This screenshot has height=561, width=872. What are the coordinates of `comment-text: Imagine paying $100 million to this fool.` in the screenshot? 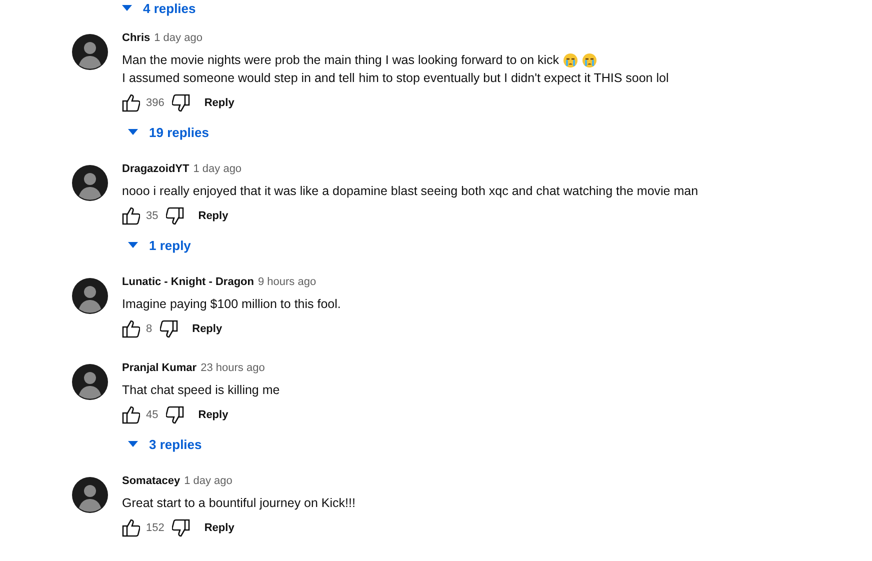 It's located at (231, 304).